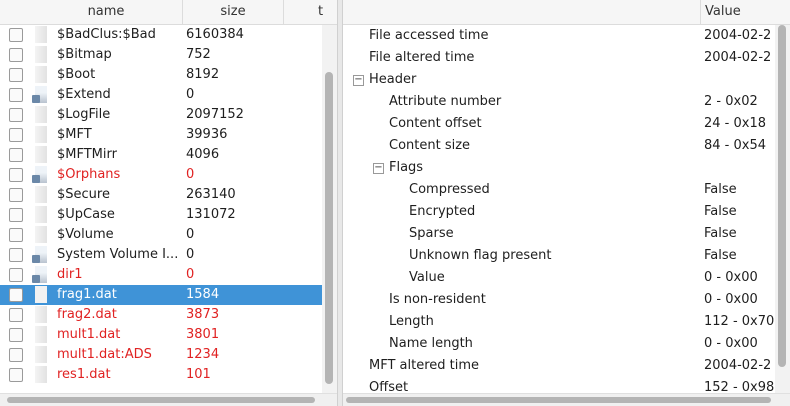 This screenshot has width=790, height=406. I want to click on property-row: Length 112 - 0x70, so click(559, 322).